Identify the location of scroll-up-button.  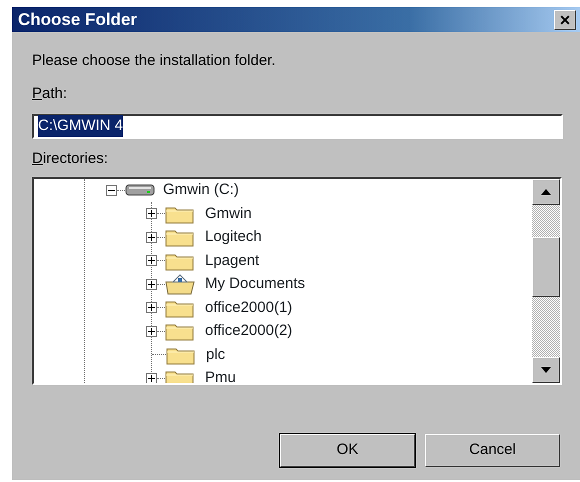
(546, 191).